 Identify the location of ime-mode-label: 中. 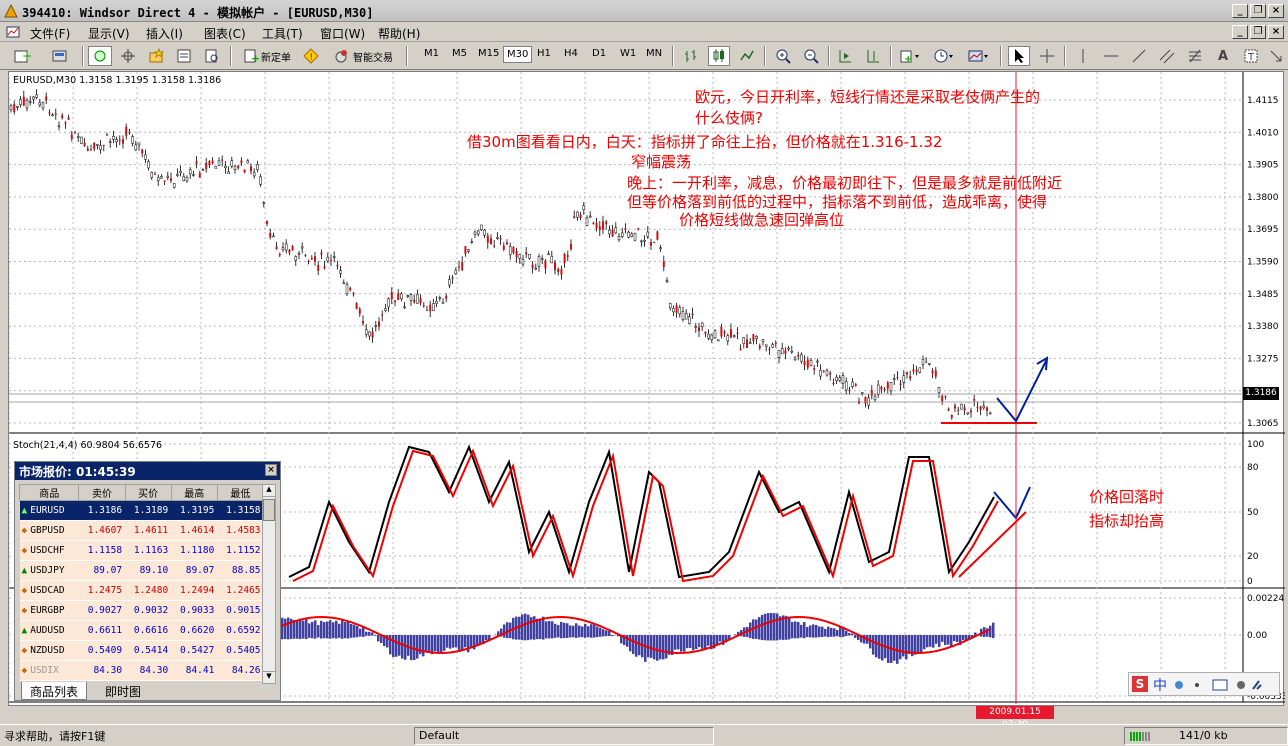
(1160, 685).